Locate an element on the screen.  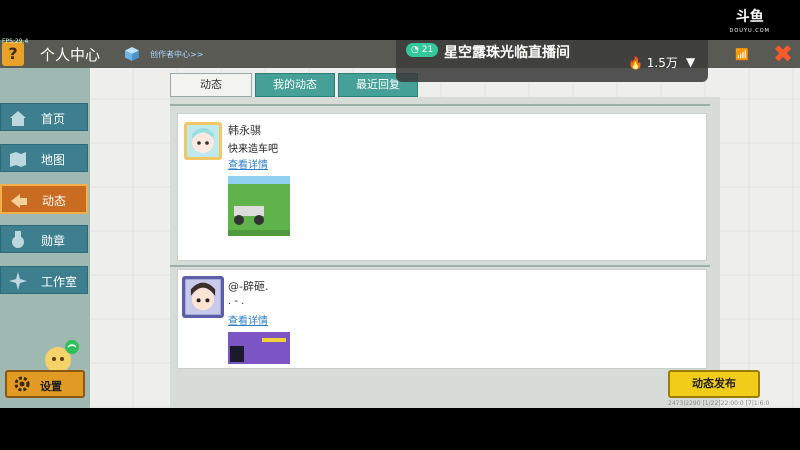
gear-icon is located at coordinates (22, 384).